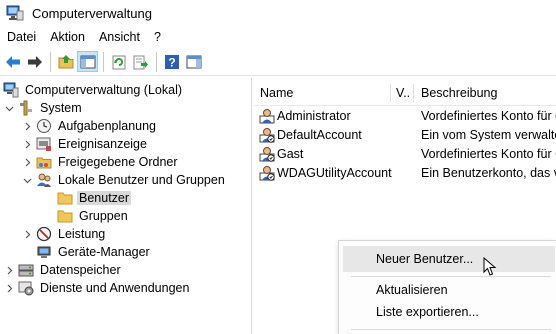 This screenshot has height=334, width=556. Describe the element at coordinates (488, 153) in the screenshot. I see `user-description: Vordefiniertes Konto für G` at that location.